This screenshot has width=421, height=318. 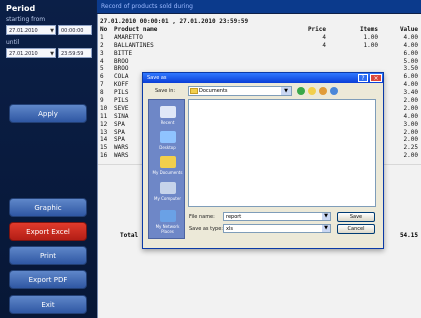 What do you see at coordinates (167, 198) in the screenshot?
I see `place-computer-label: My Computer` at bounding box center [167, 198].